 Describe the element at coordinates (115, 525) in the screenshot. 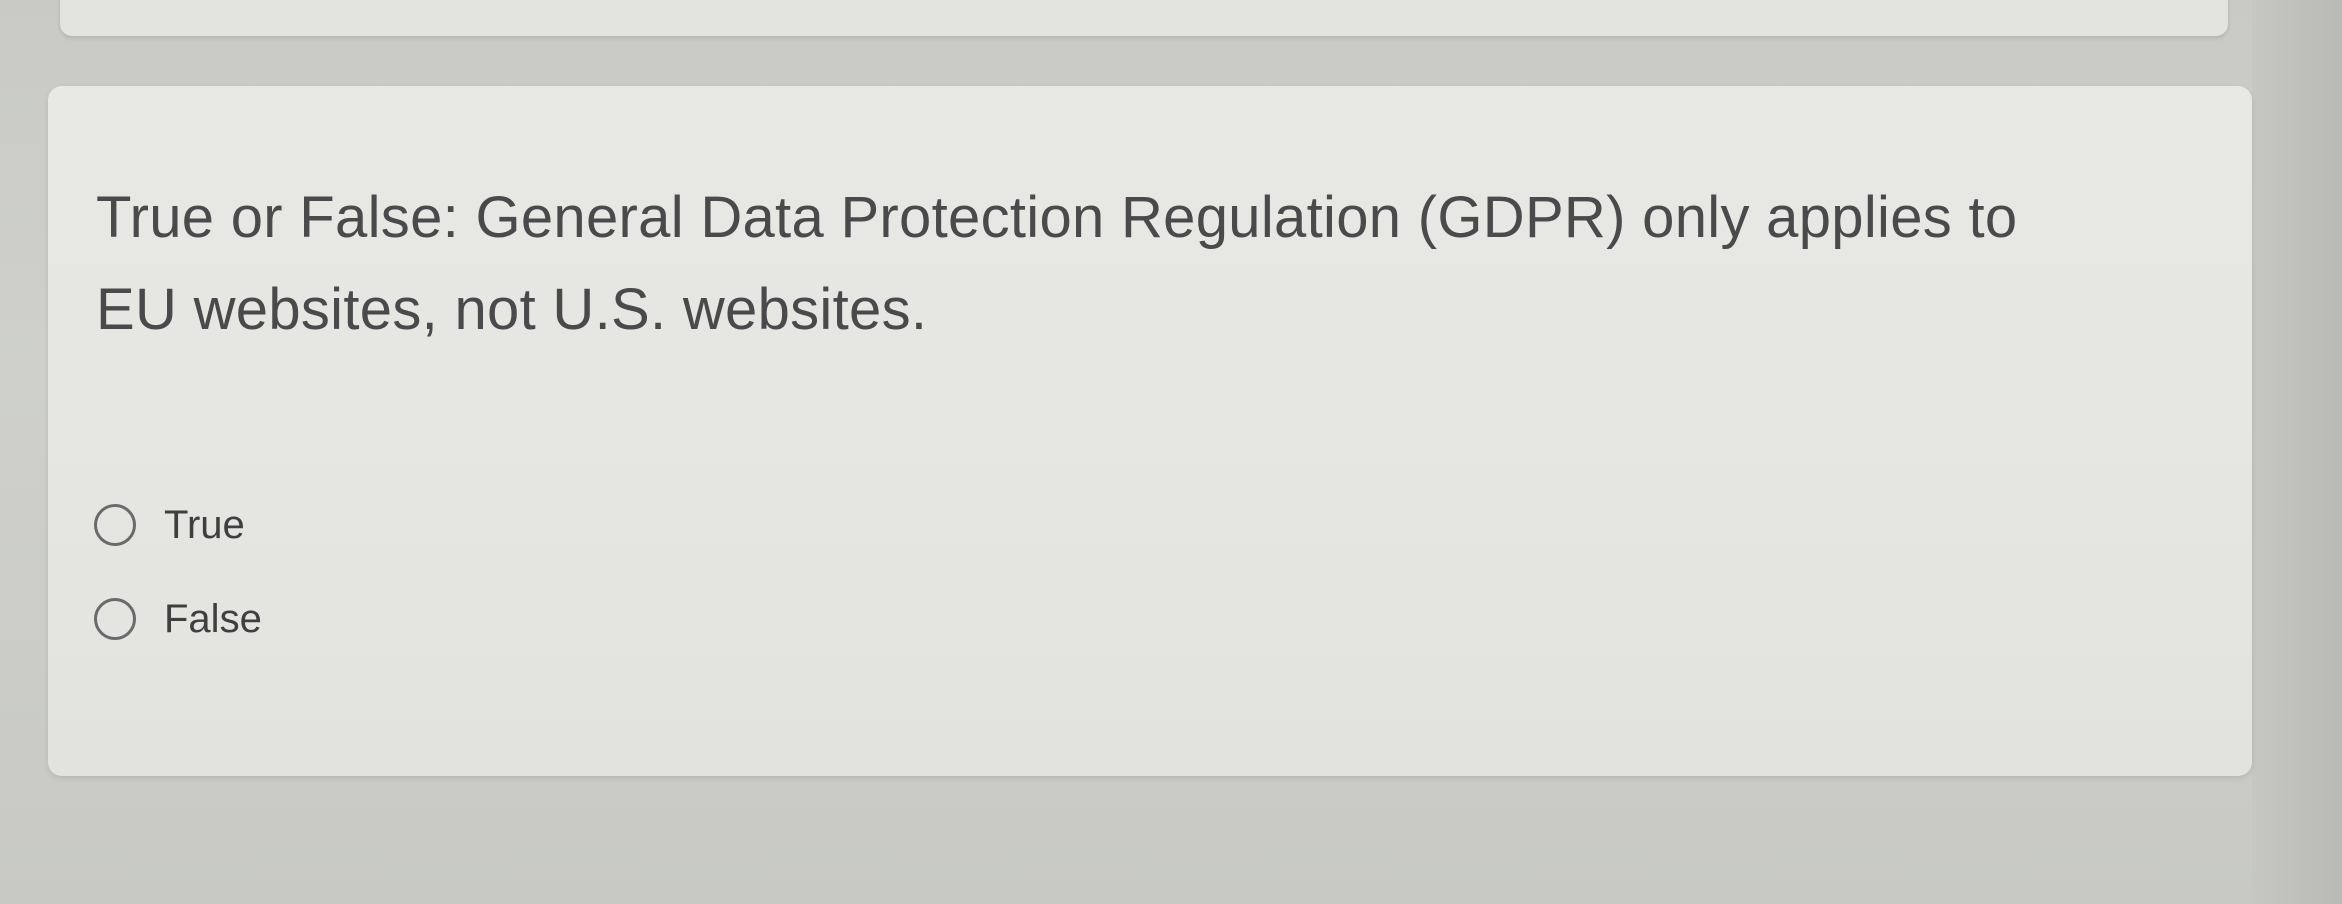

I see `radio-button-true` at that location.